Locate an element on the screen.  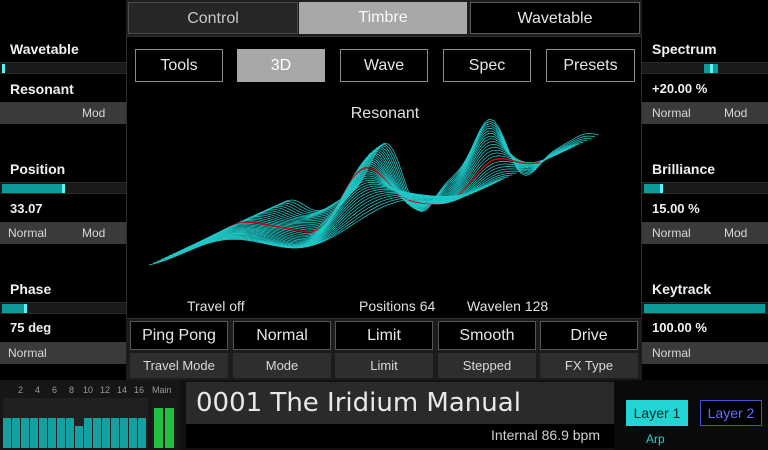
meter-number: 8 is located at coordinates (72, 390).